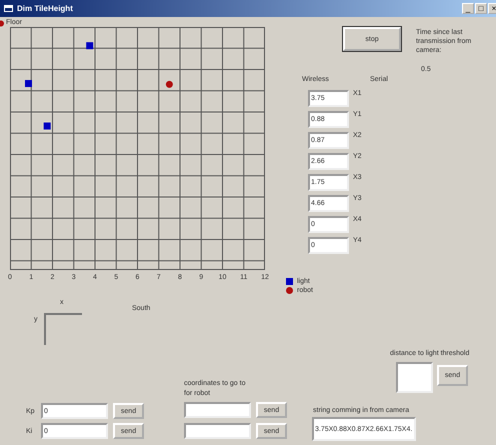 Image resolution: width=496 pixels, height=445 pixels. Describe the element at coordinates (63, 329) in the screenshot. I see `axes-corner-drawing` at that location.